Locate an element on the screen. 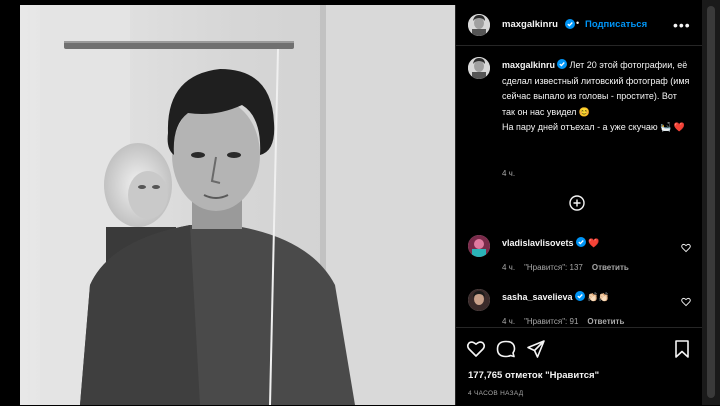  like-heart-icon is located at coordinates (476, 349).